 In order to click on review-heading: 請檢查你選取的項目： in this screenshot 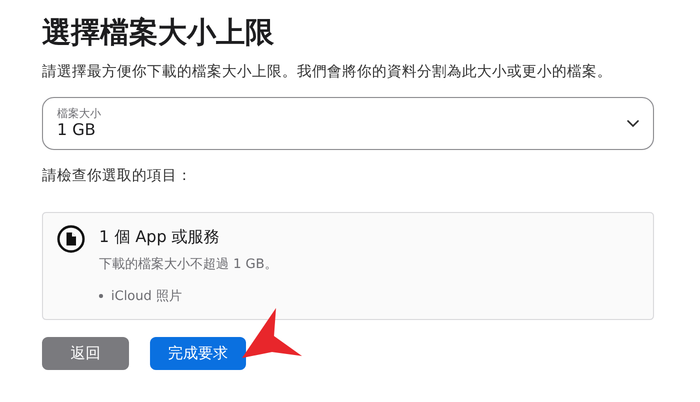, I will do `click(117, 176)`.